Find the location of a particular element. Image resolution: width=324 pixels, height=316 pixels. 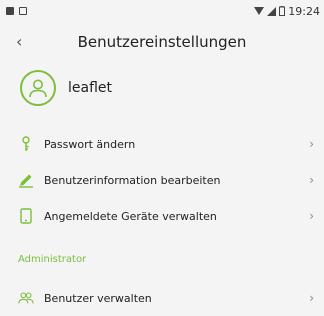

page-title: Benutzereinstellungen is located at coordinates (162, 42).